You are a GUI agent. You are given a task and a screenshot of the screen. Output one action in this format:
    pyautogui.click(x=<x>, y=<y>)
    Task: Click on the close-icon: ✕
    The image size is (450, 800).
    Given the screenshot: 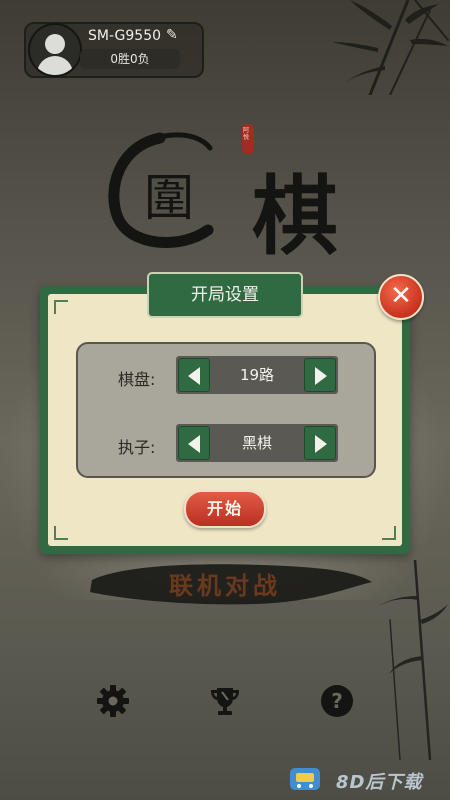 What is the action you would take?
    pyautogui.click(x=401, y=296)
    